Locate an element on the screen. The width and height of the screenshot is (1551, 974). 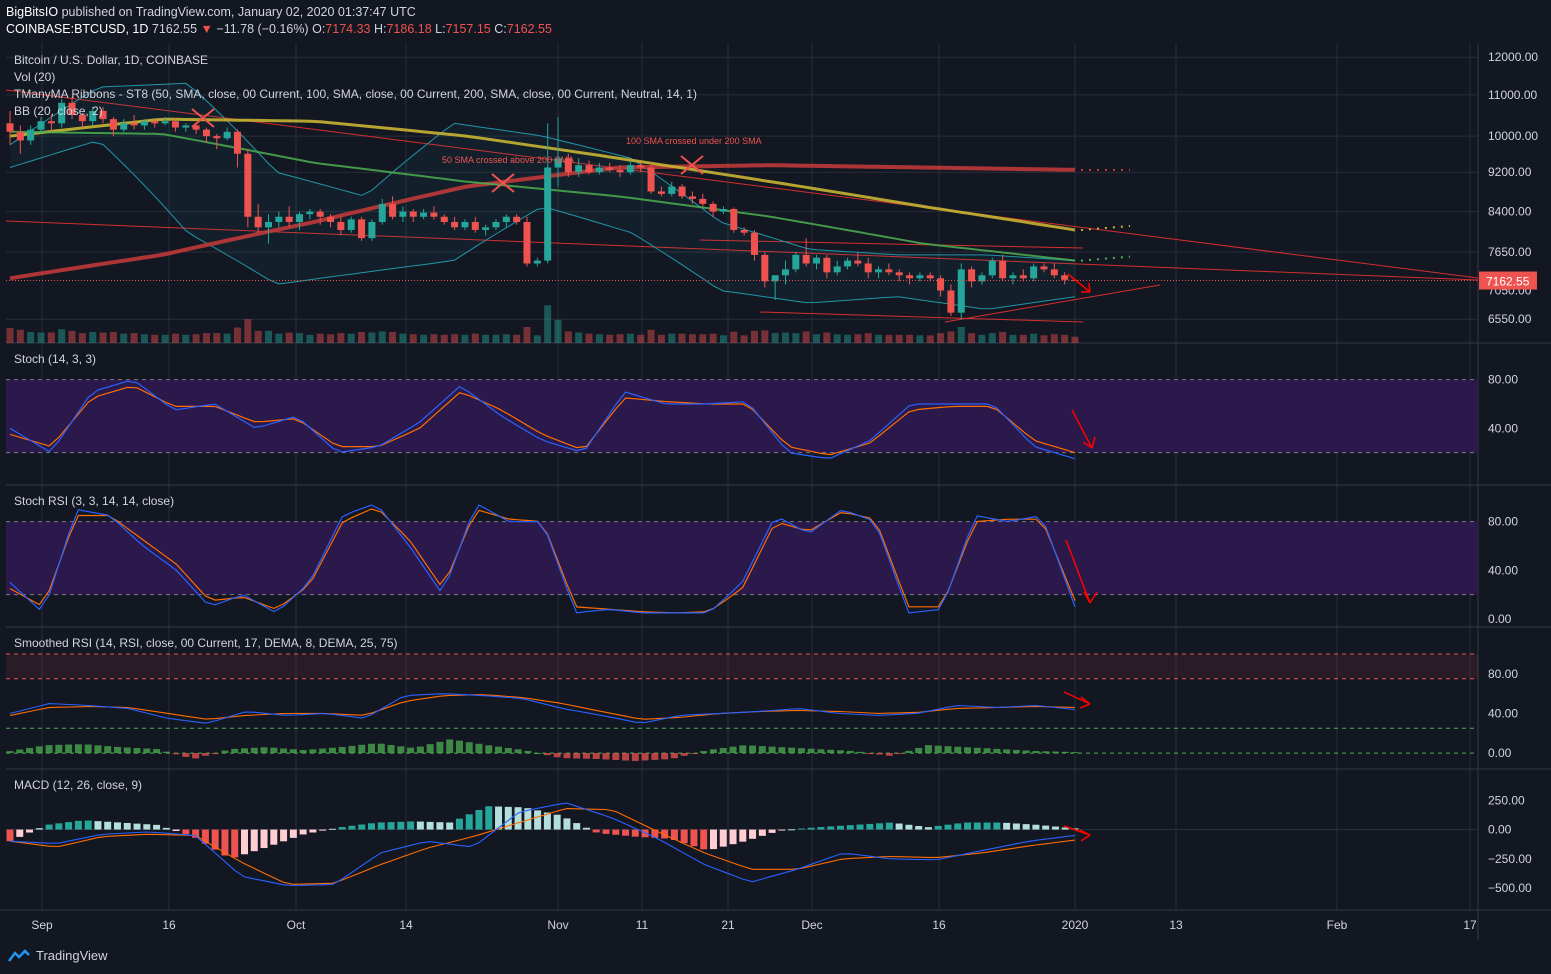
time-axis-label: Dec is located at coordinates (811, 925).